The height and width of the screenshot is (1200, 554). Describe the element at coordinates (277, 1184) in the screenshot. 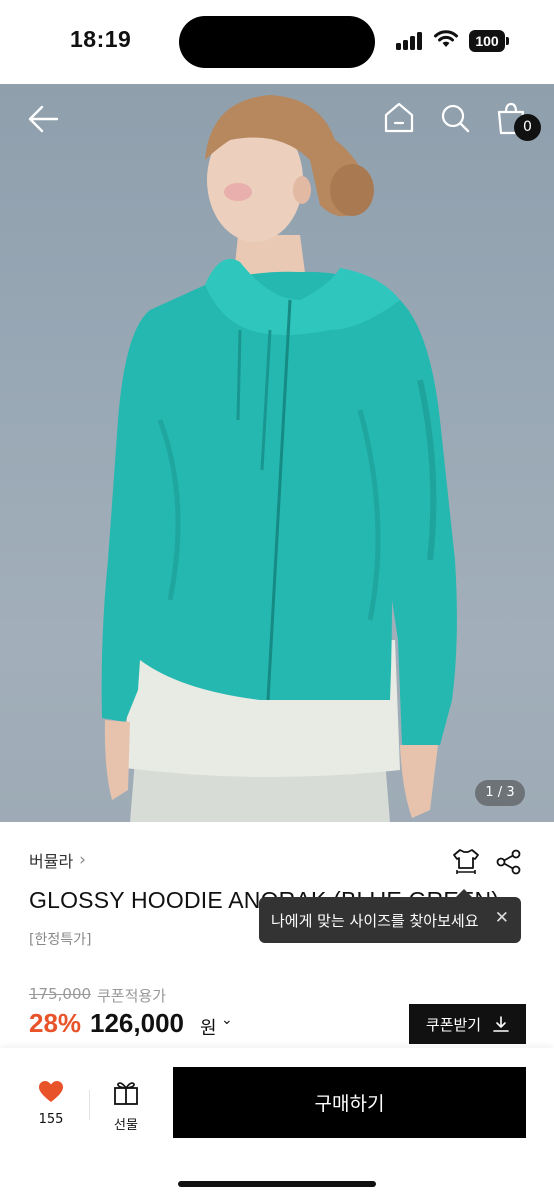

I see `home-indicator` at that location.